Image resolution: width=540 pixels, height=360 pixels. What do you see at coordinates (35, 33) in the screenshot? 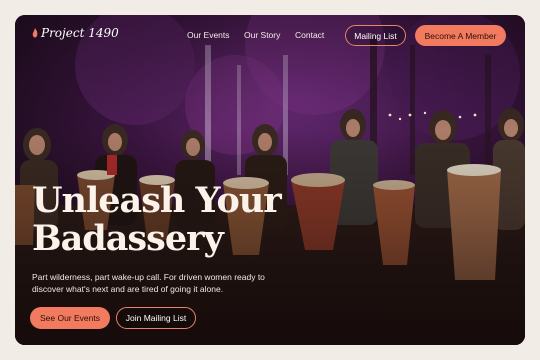
I see `flame-icon` at bounding box center [35, 33].